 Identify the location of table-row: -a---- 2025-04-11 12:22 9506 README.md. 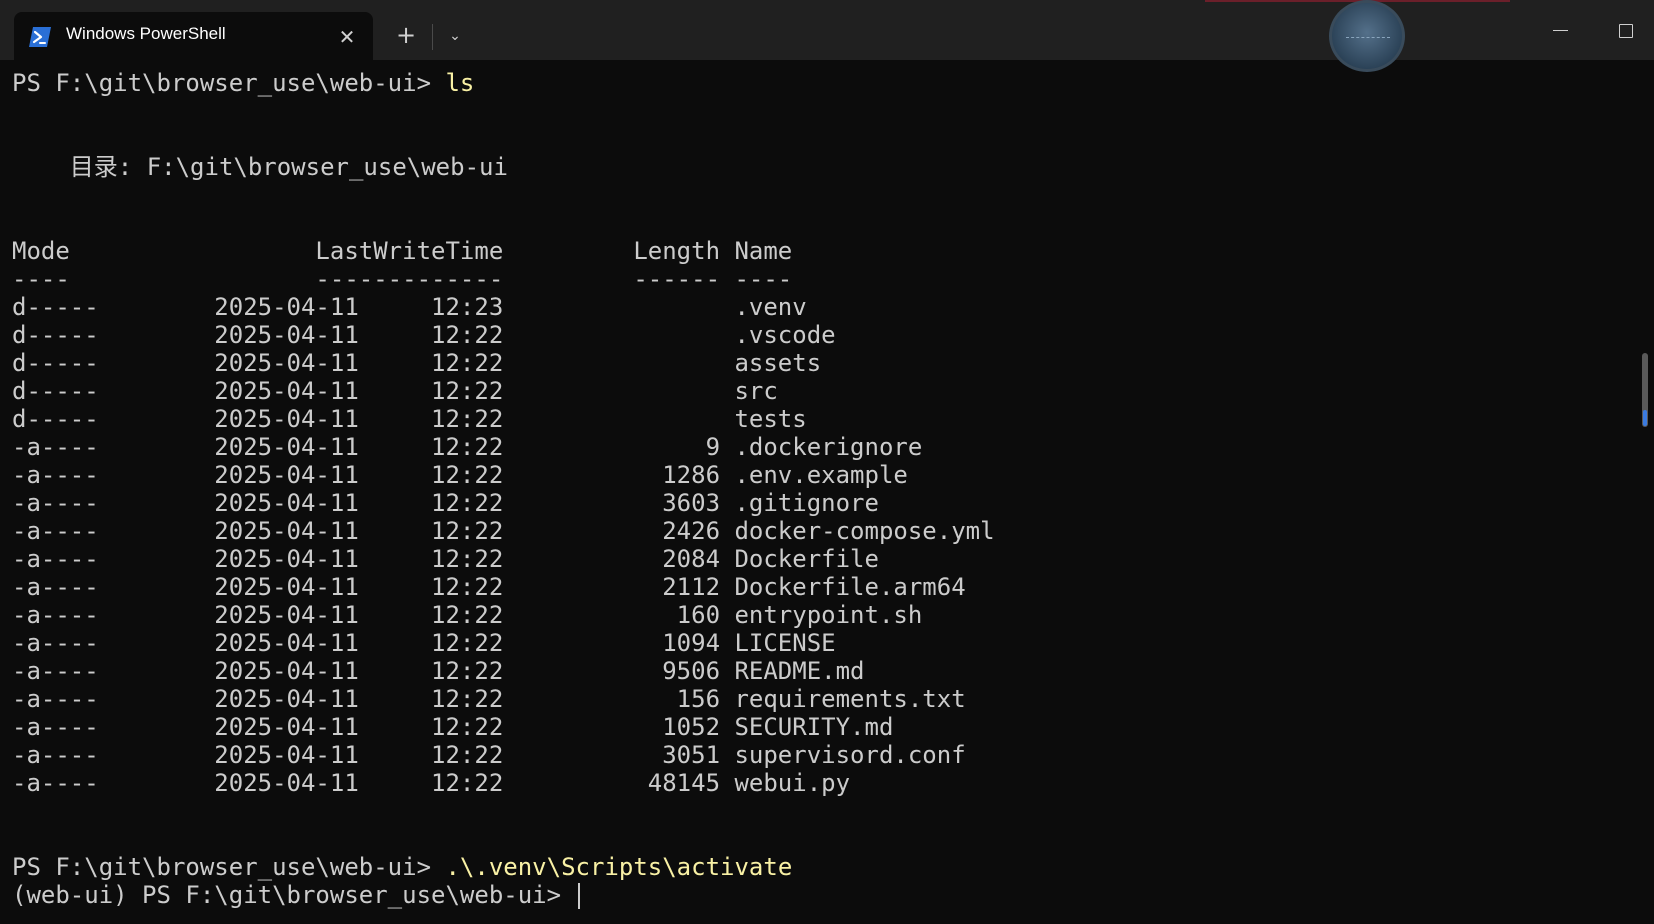
(438, 671).